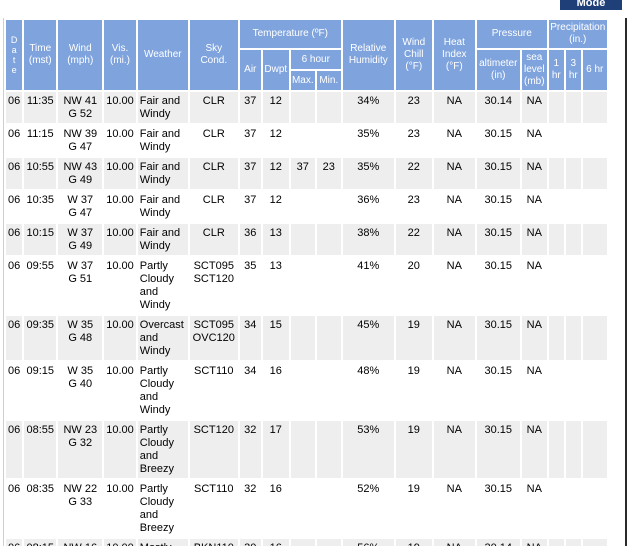 The height and width of the screenshot is (546, 640). Describe the element at coordinates (213, 508) in the screenshot. I see `cell-sky-condition: SCT110` at that location.